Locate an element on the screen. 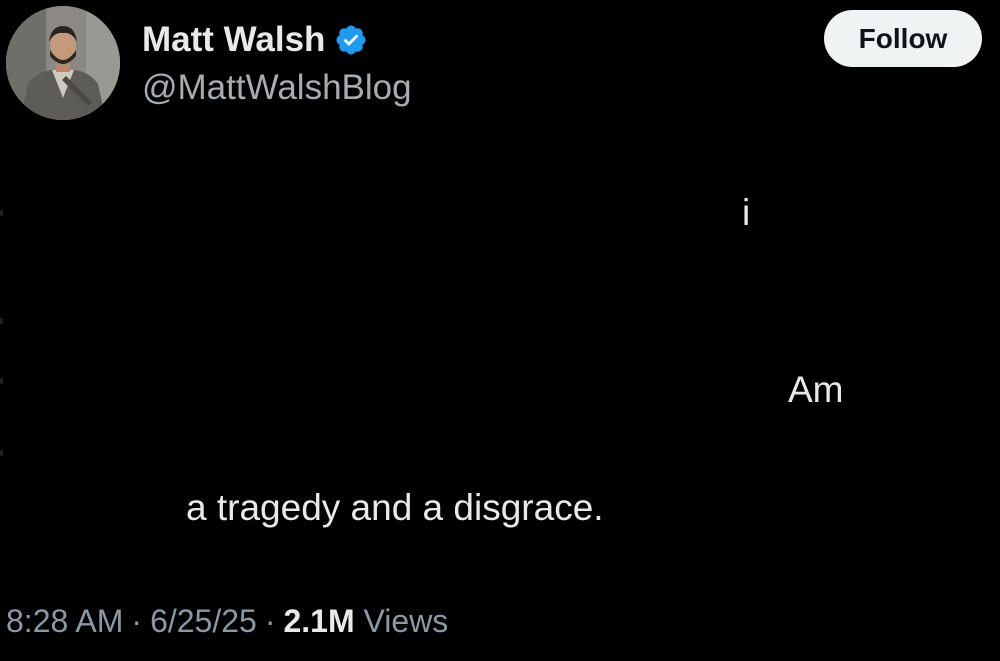 The image size is (1000, 661). tweet-text-fragment: a tragedy and a disgrace. is located at coordinates (395, 507).